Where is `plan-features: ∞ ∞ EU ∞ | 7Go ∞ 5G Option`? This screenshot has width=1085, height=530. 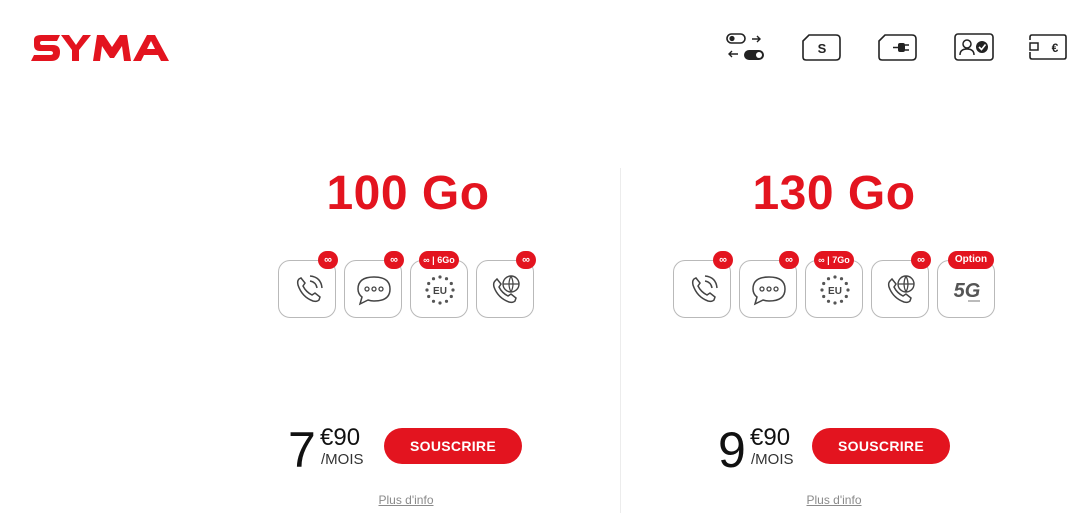 plan-features: ∞ ∞ EU ∞ | 7Go ∞ 5G Option is located at coordinates (834, 287).